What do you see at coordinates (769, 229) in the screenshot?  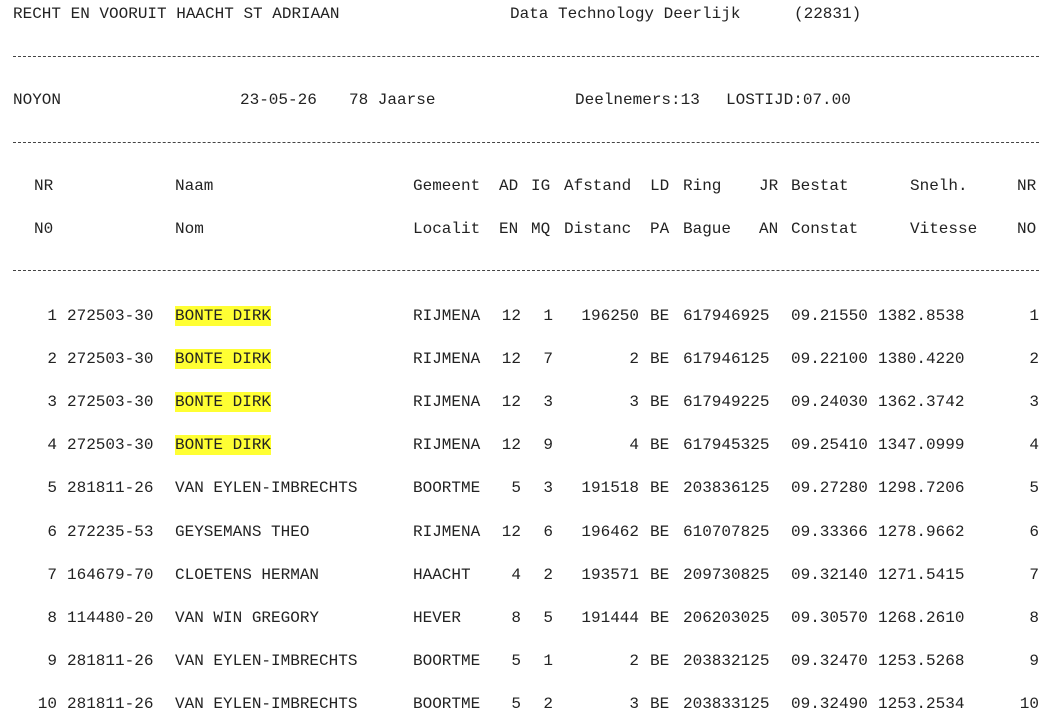 I see `column-header-line2-8: AN` at bounding box center [769, 229].